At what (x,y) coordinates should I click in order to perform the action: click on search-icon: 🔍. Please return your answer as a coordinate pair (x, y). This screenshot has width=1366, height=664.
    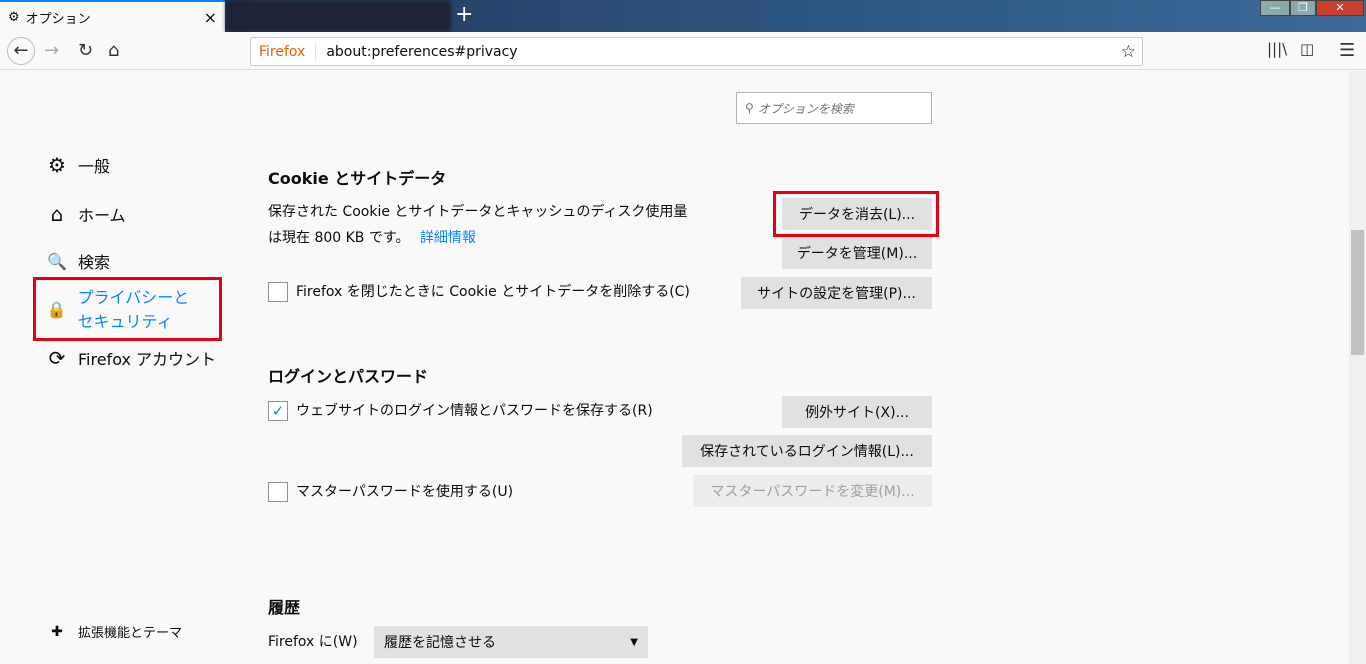
    Looking at the image, I should click on (57, 261).